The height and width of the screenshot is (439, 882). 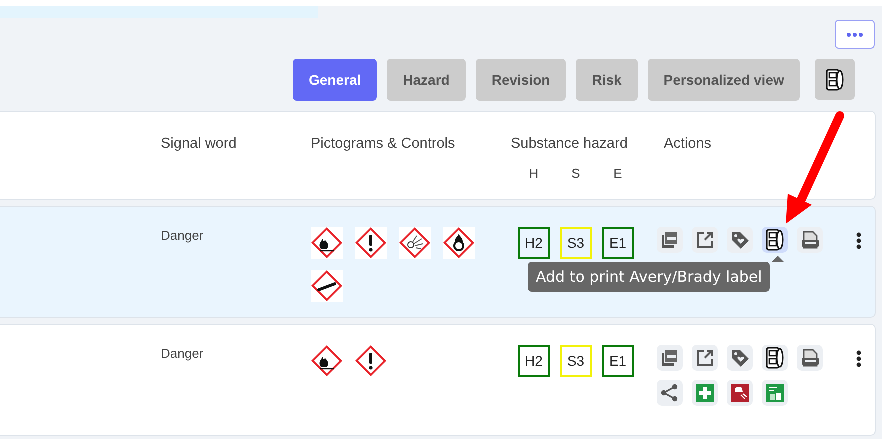 I want to click on print-label-button, so click(x=835, y=79).